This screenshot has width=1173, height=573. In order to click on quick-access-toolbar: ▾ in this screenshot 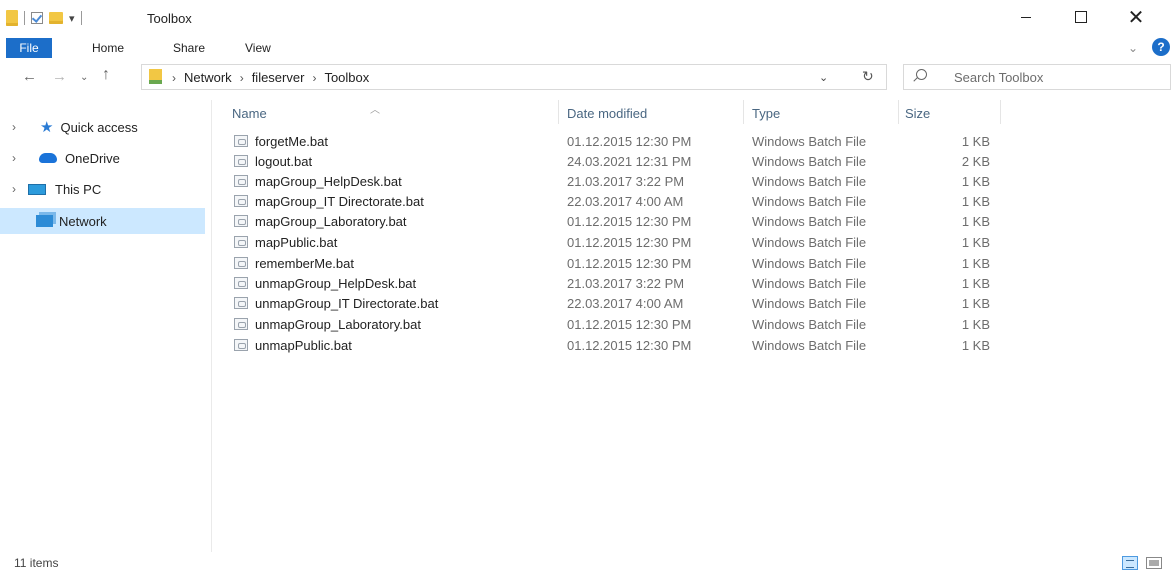, I will do `click(44, 18)`.